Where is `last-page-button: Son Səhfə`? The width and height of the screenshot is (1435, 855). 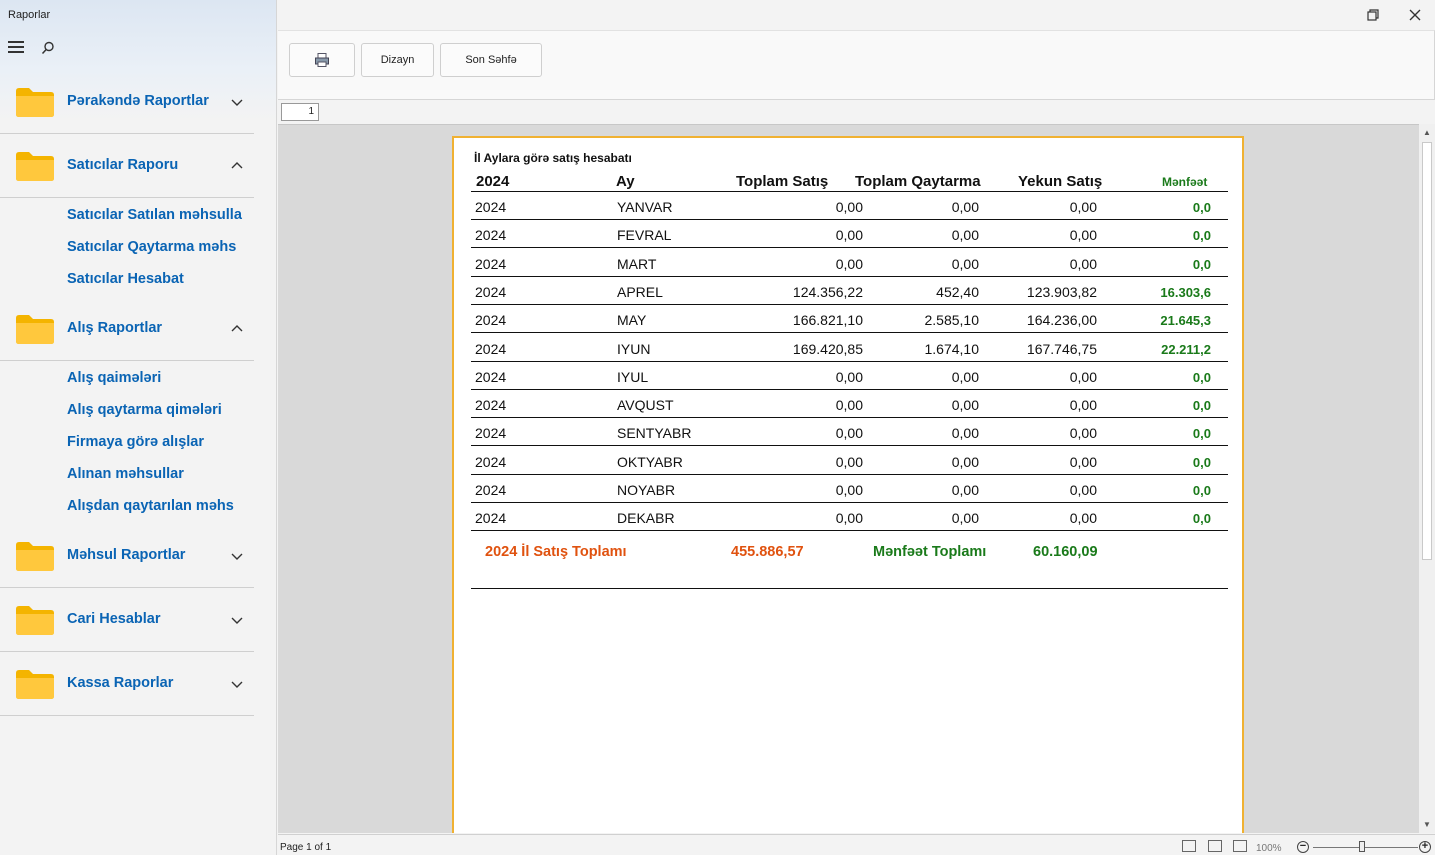 last-page-button: Son Səhfə is located at coordinates (491, 60).